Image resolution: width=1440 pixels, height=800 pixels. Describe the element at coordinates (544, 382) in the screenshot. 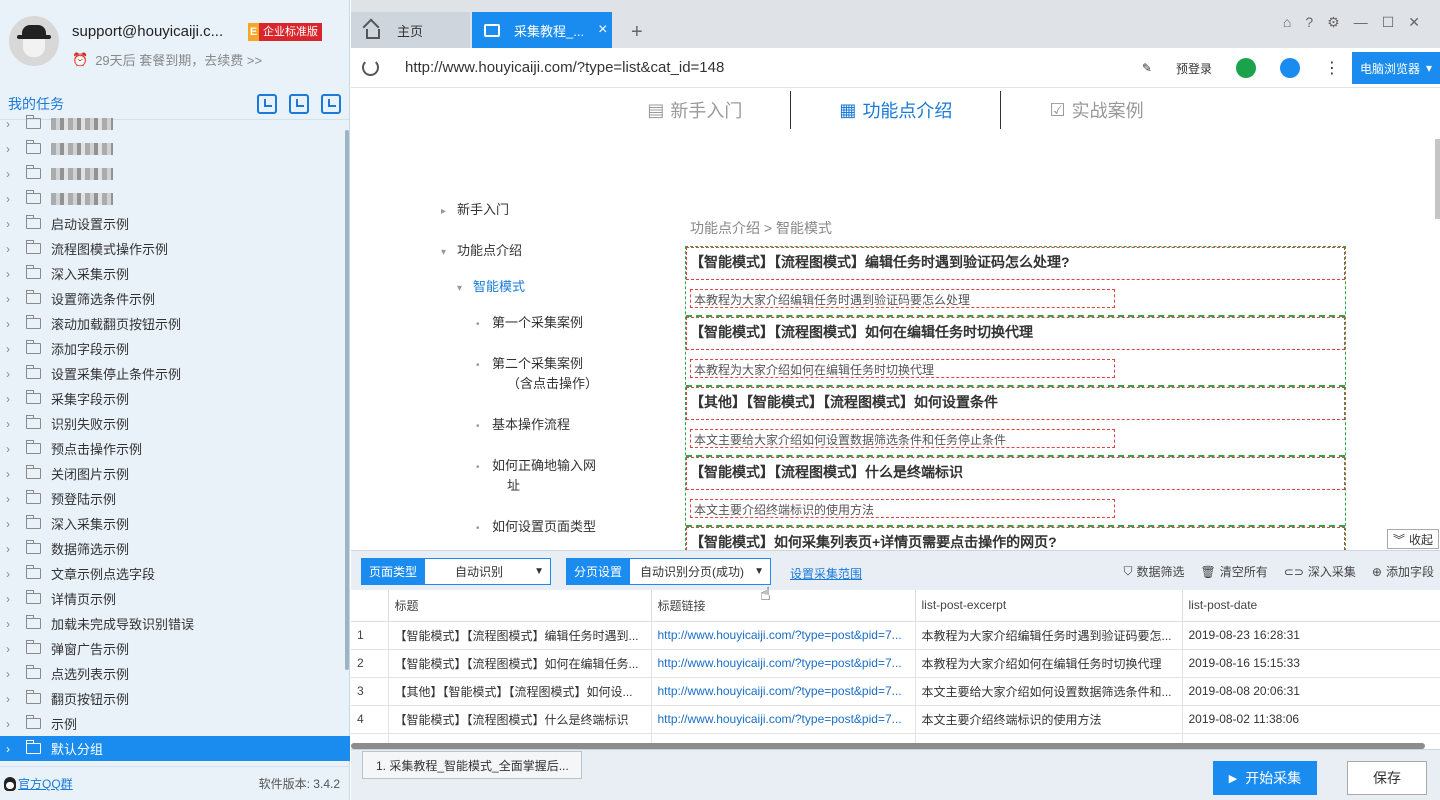

I see `page-nav-item: （含点击操作）` at that location.